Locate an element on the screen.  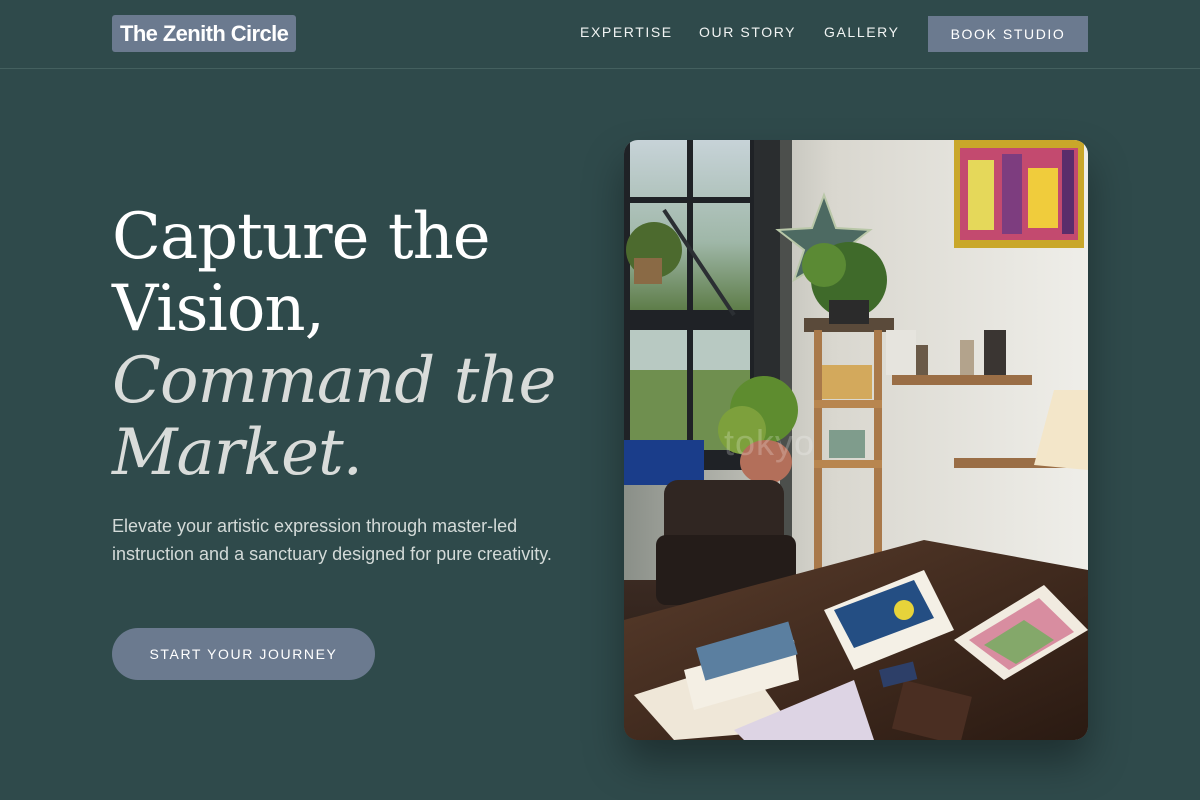
nav-link-expertise: EXPERTISE is located at coordinates (626, 32).